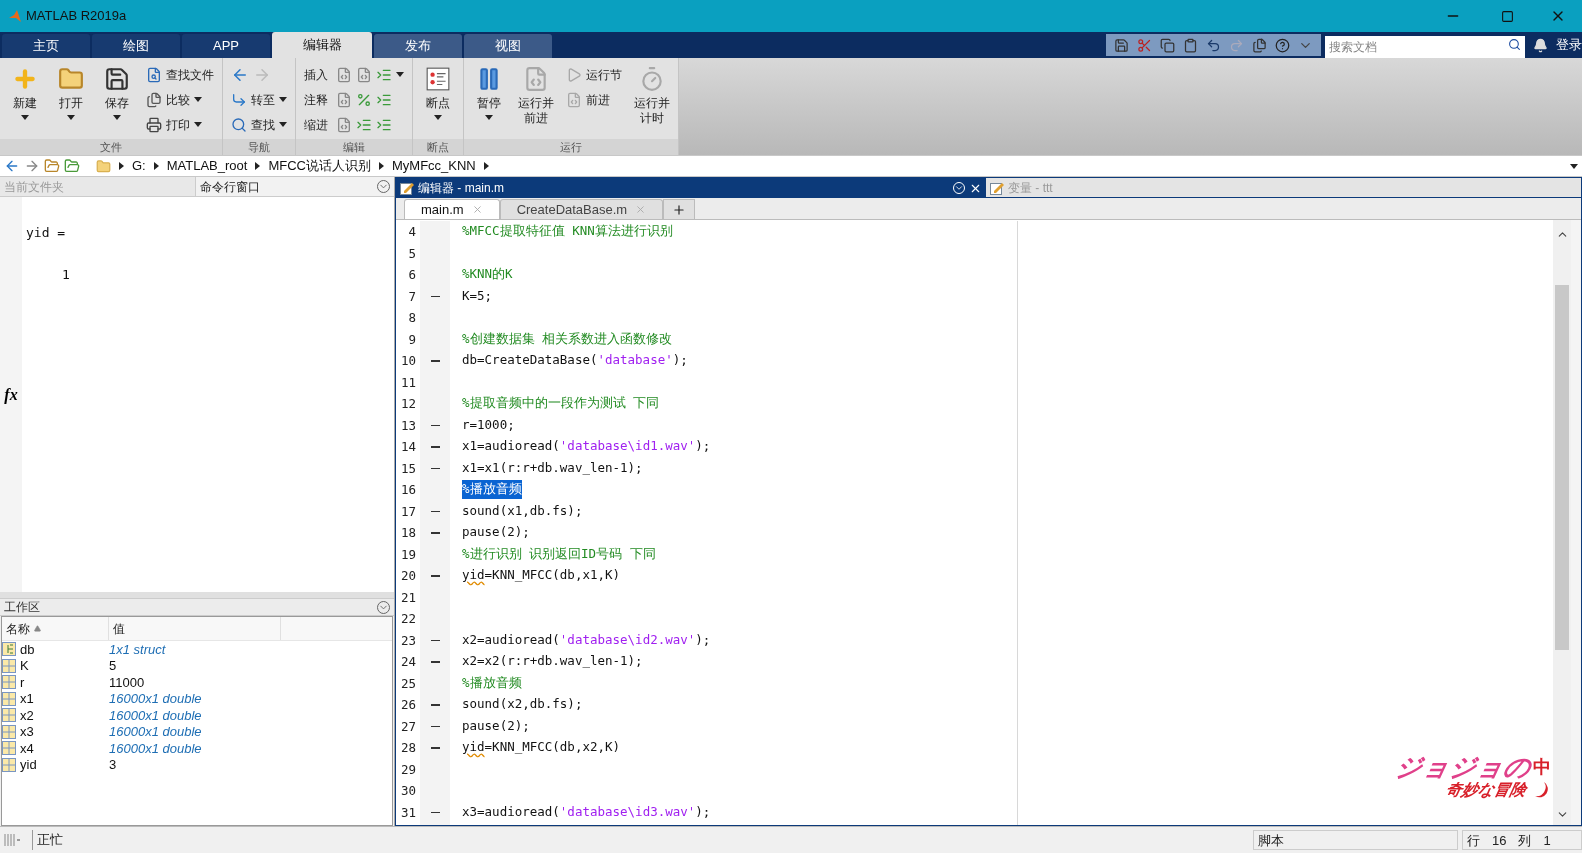 The image size is (1582, 853). I want to click on save-icon, so click(1121, 45).